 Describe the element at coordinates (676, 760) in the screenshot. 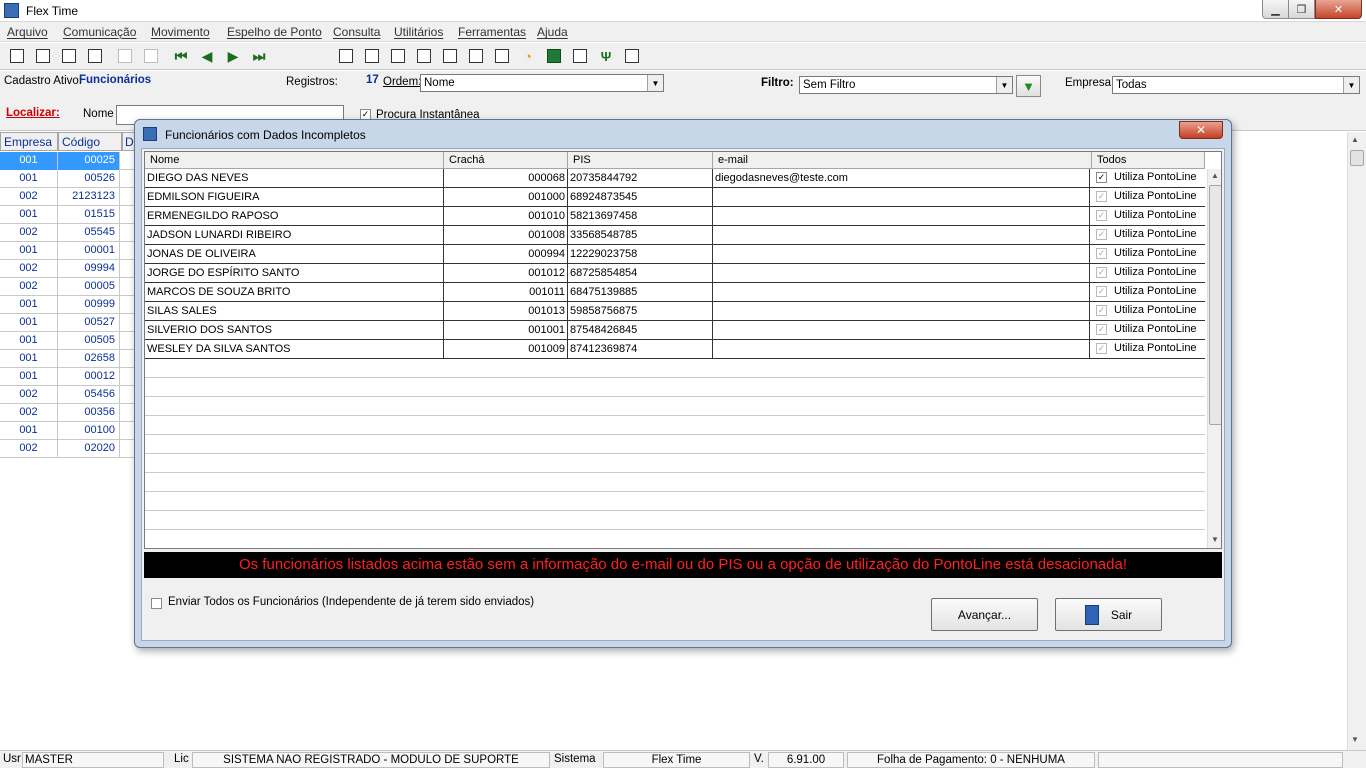

I see `status-sistema-value: Flex Time` at that location.